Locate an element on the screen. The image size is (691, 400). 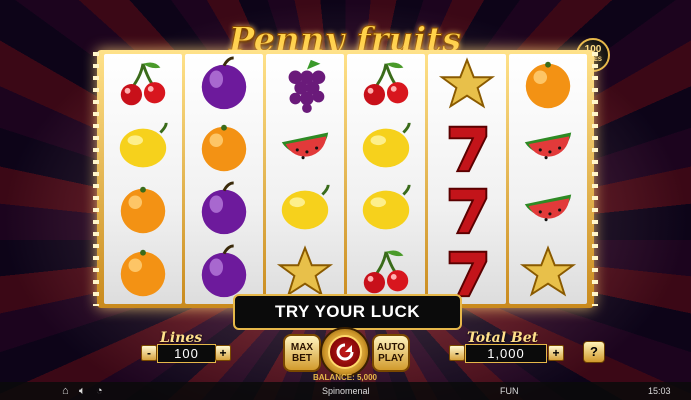
sound-icon: 🔈︎ is located at coordinates (82, 391).